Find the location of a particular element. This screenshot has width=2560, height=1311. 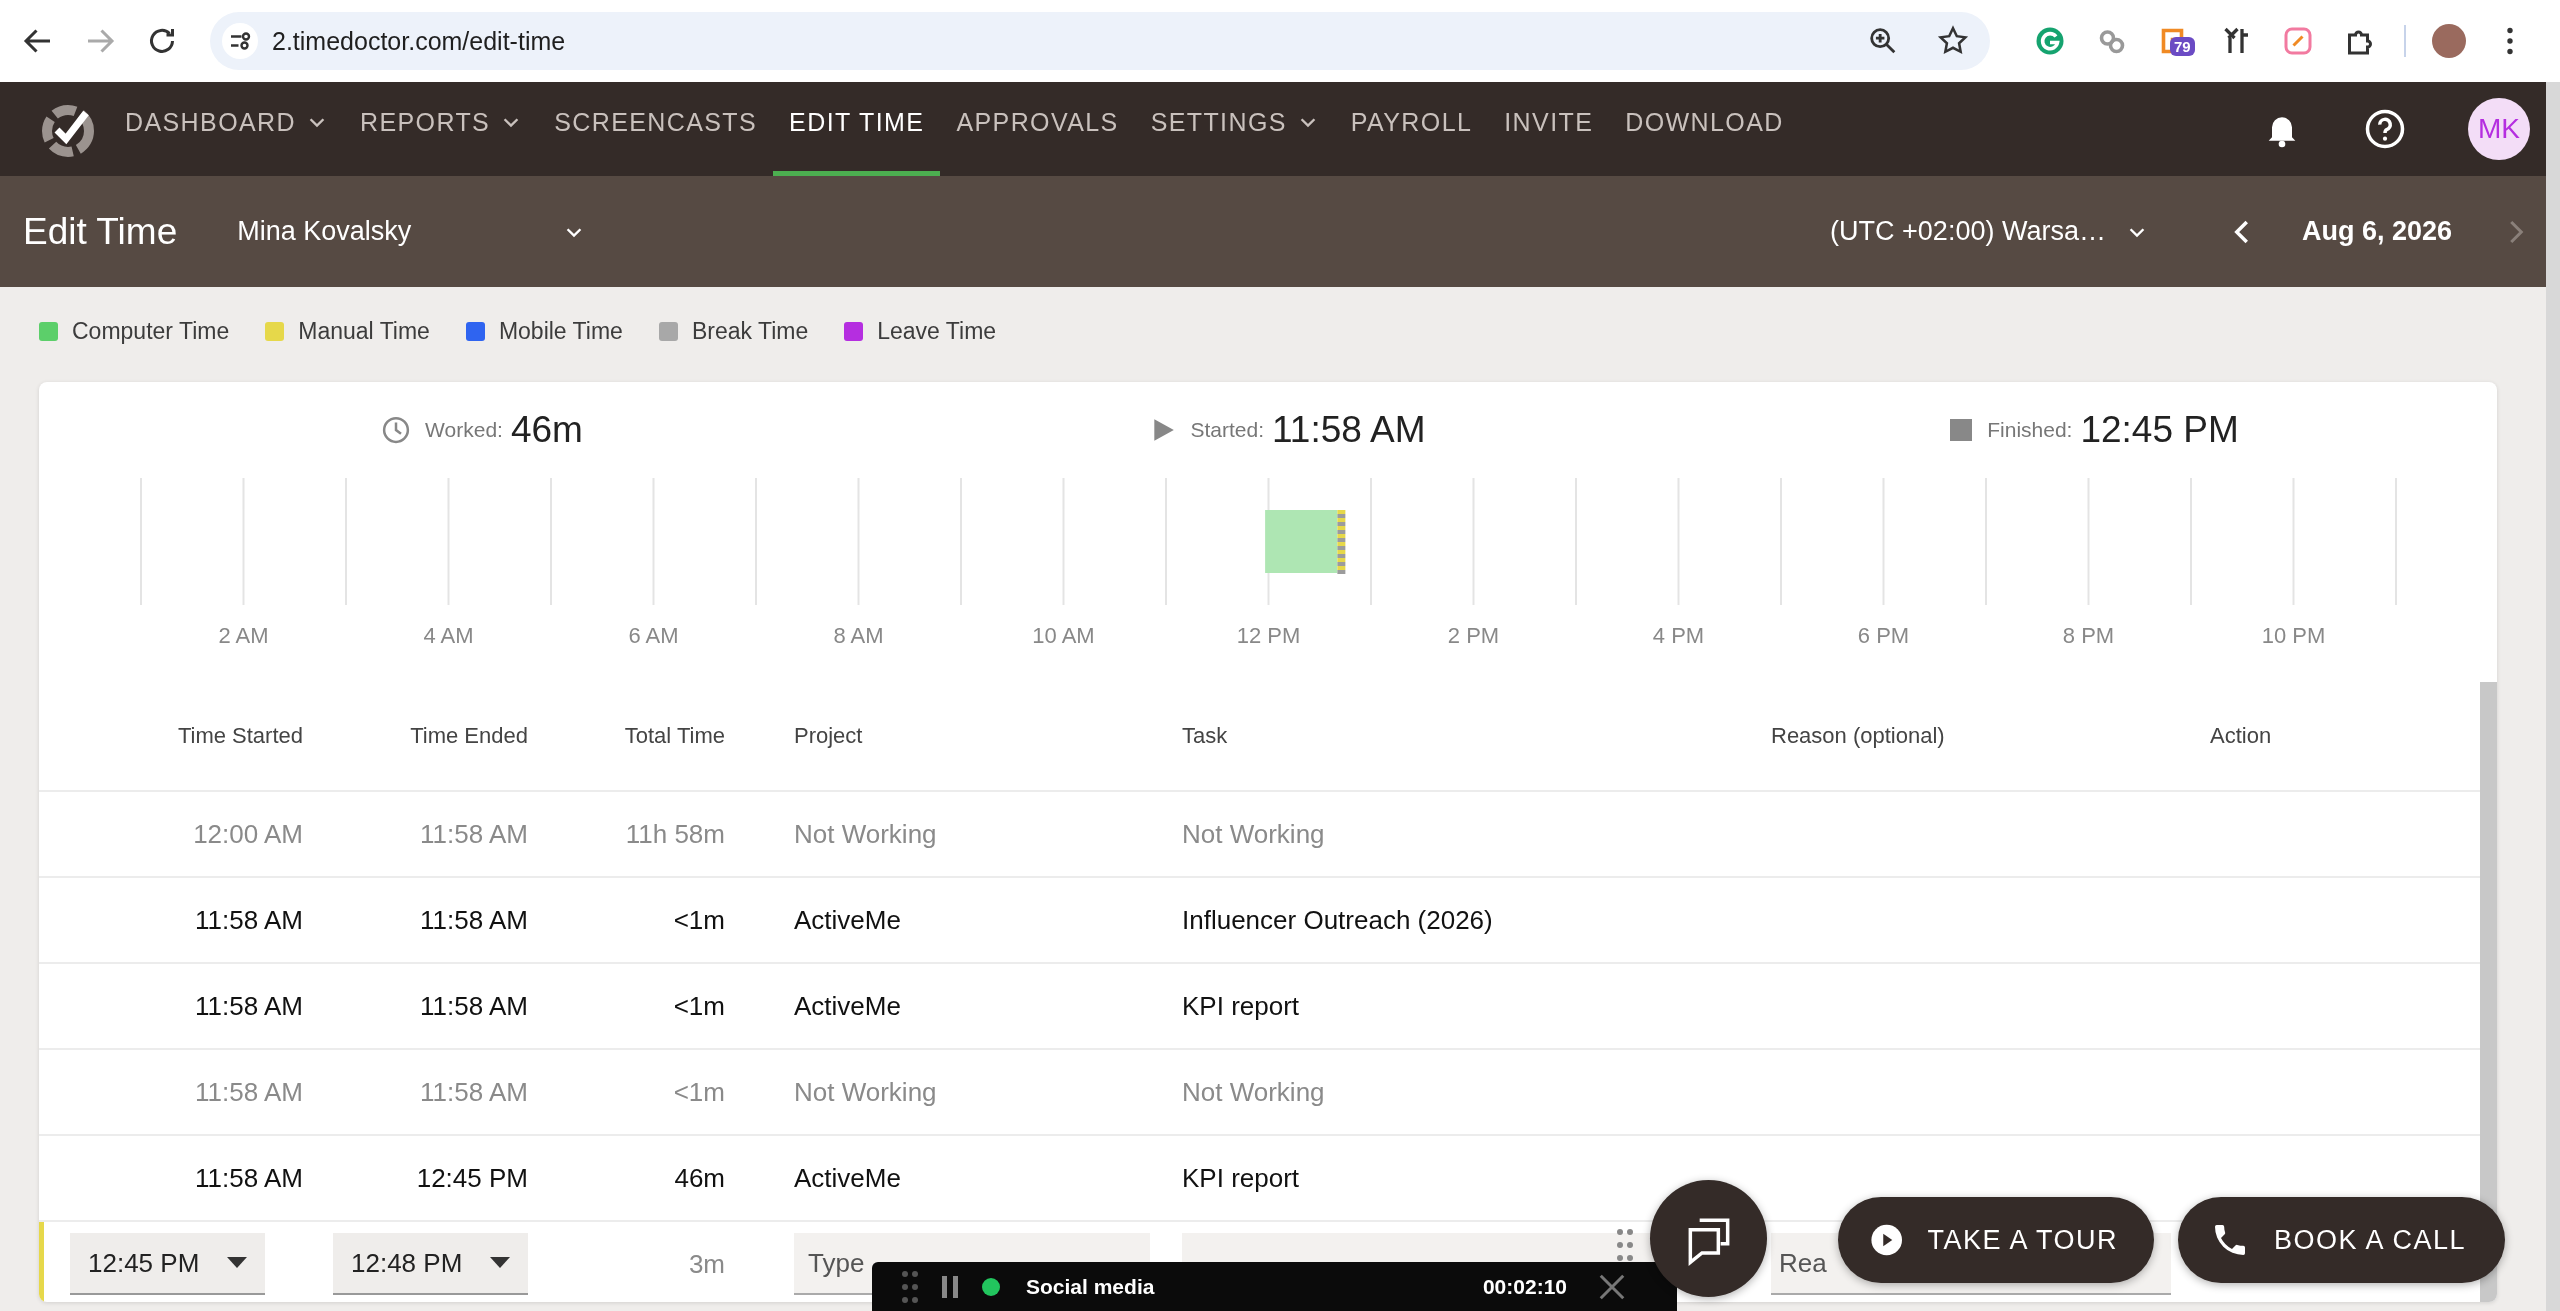

hour-label: 12 PM is located at coordinates (1268, 635).